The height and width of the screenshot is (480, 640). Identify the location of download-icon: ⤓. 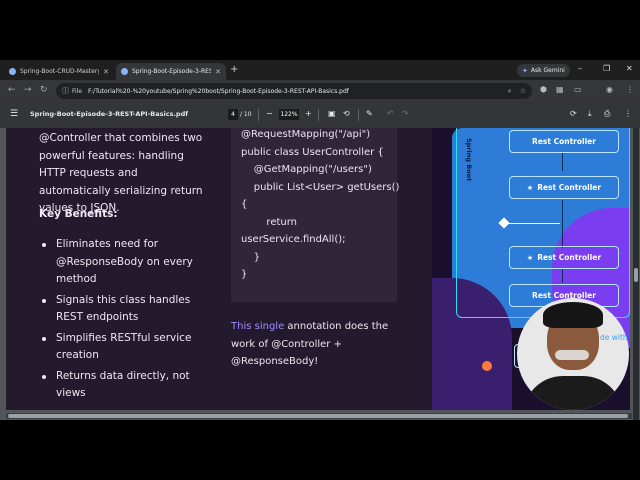
(590, 114).